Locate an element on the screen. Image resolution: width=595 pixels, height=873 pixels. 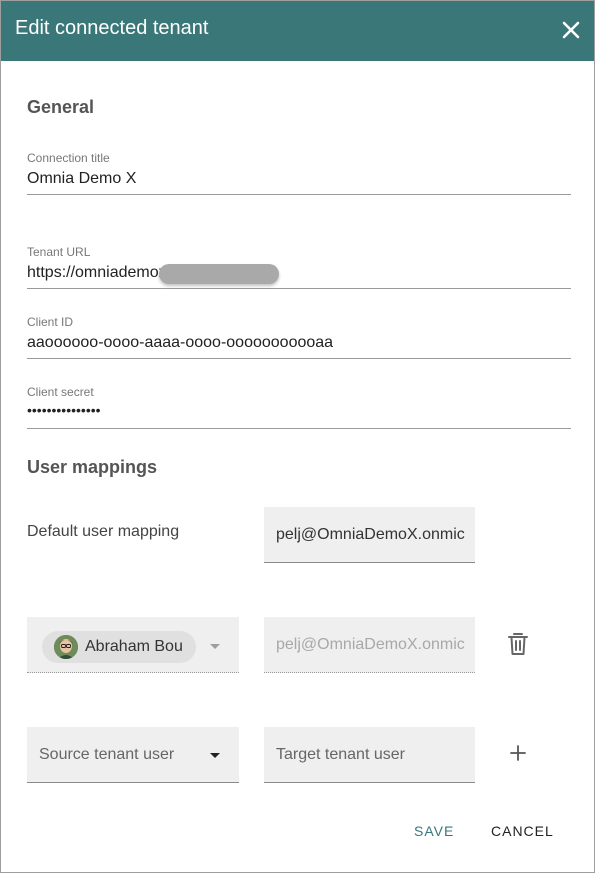
connection-title-label: Connection title is located at coordinates (68, 158).